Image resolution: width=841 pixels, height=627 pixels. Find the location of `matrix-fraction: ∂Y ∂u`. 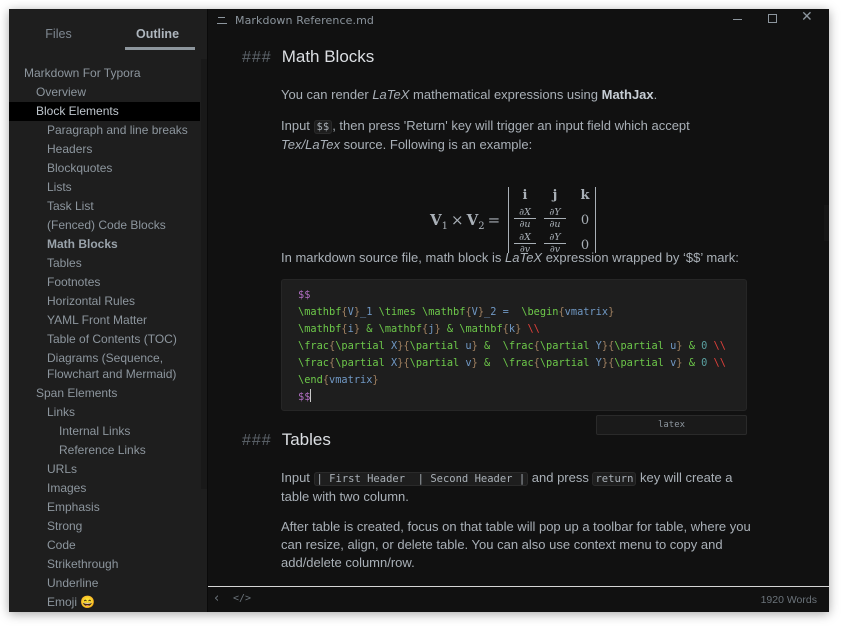

matrix-fraction: ∂Y ∂u is located at coordinates (555, 218).